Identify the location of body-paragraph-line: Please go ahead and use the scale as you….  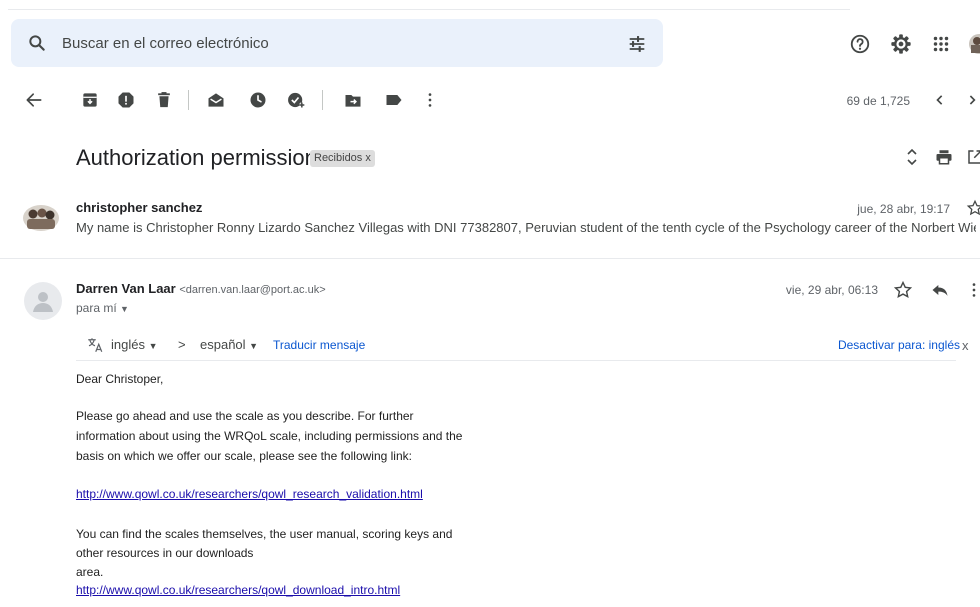
(245, 416).